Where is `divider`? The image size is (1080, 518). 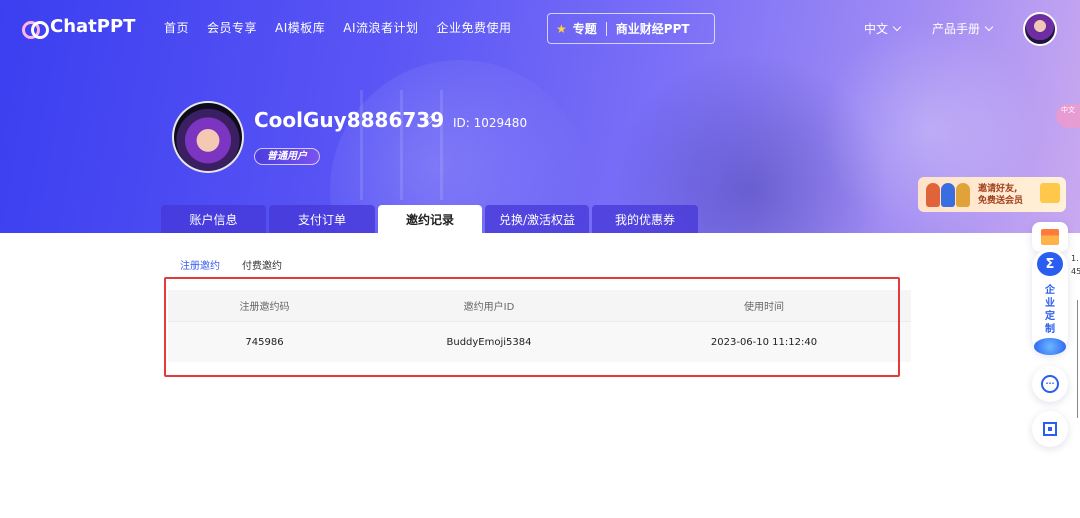 divider is located at coordinates (606, 28).